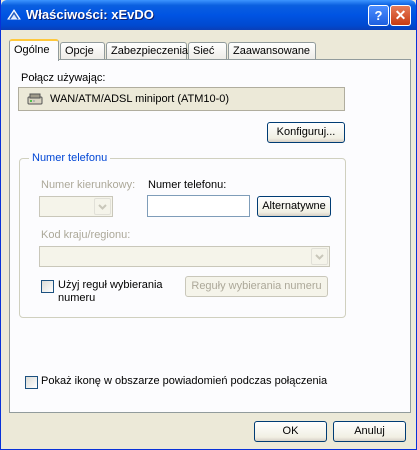  What do you see at coordinates (207, 51) in the screenshot?
I see `tab-network: Sieć` at bounding box center [207, 51].